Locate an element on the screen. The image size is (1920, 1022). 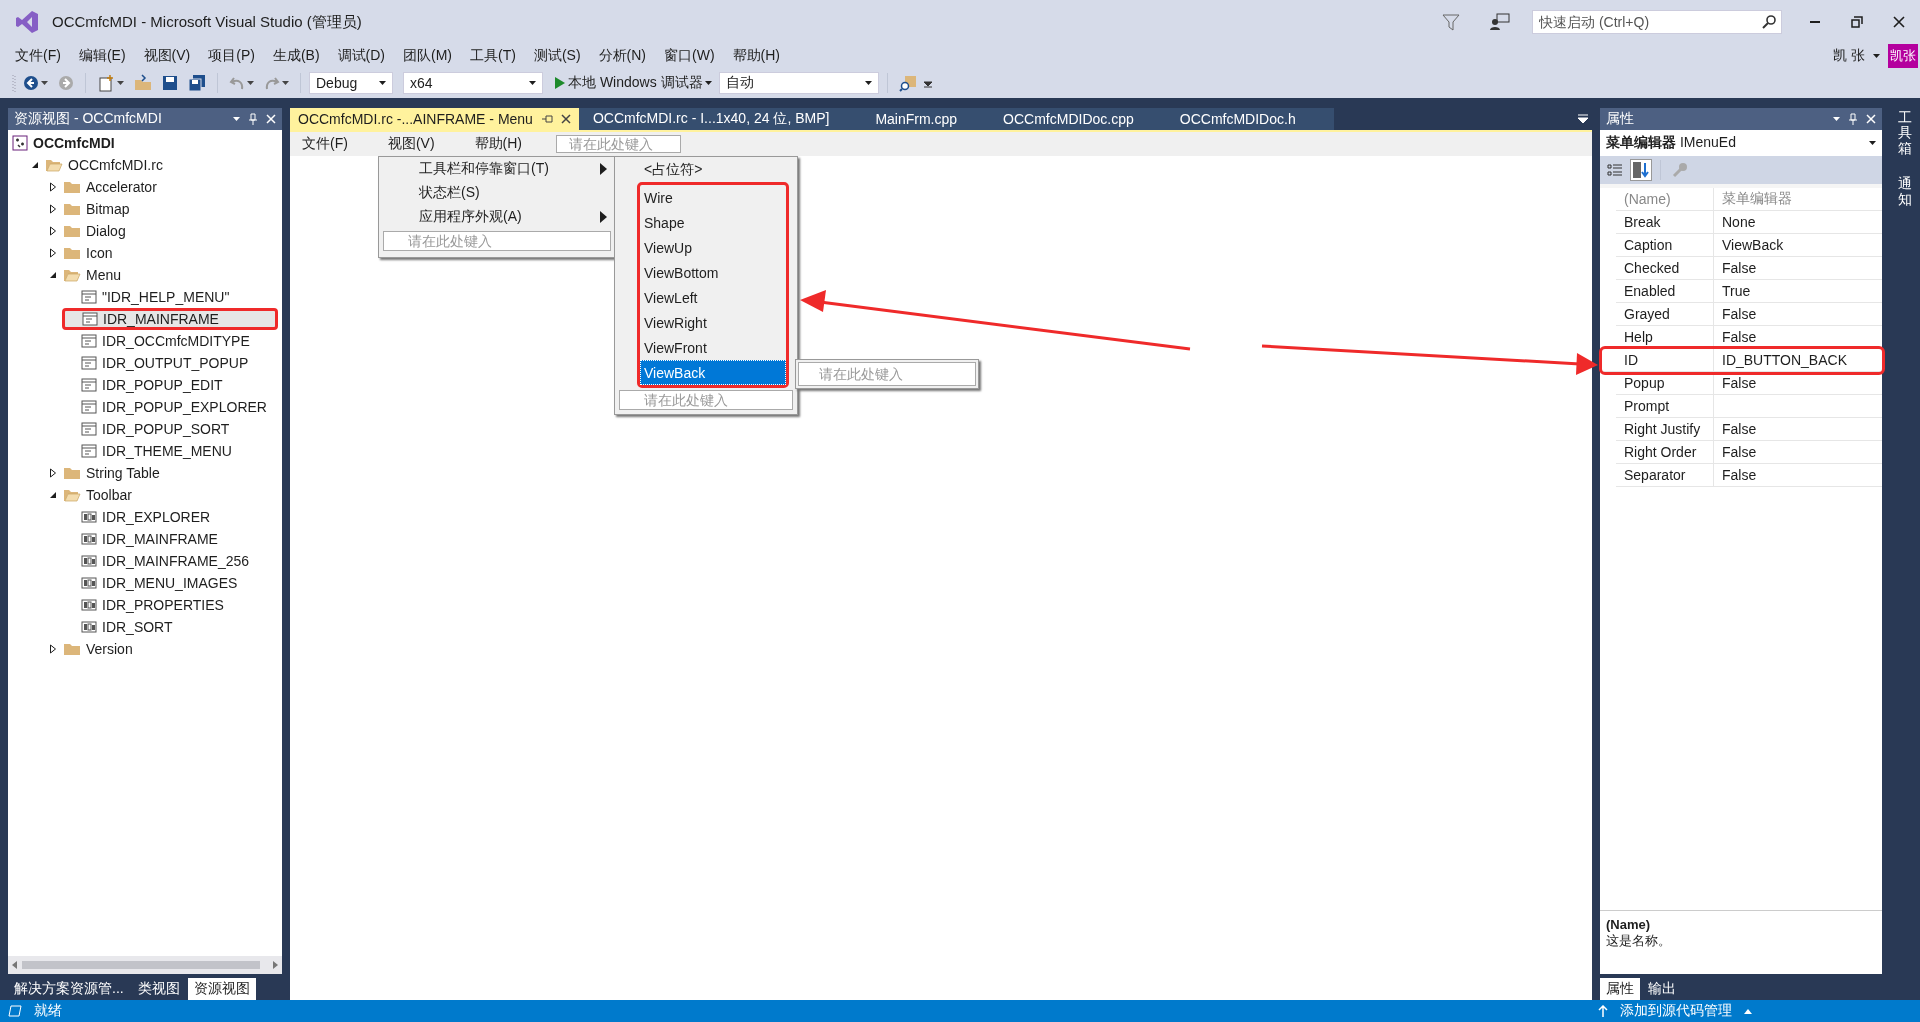
user-name: 凯 张 is located at coordinates (1849, 56).